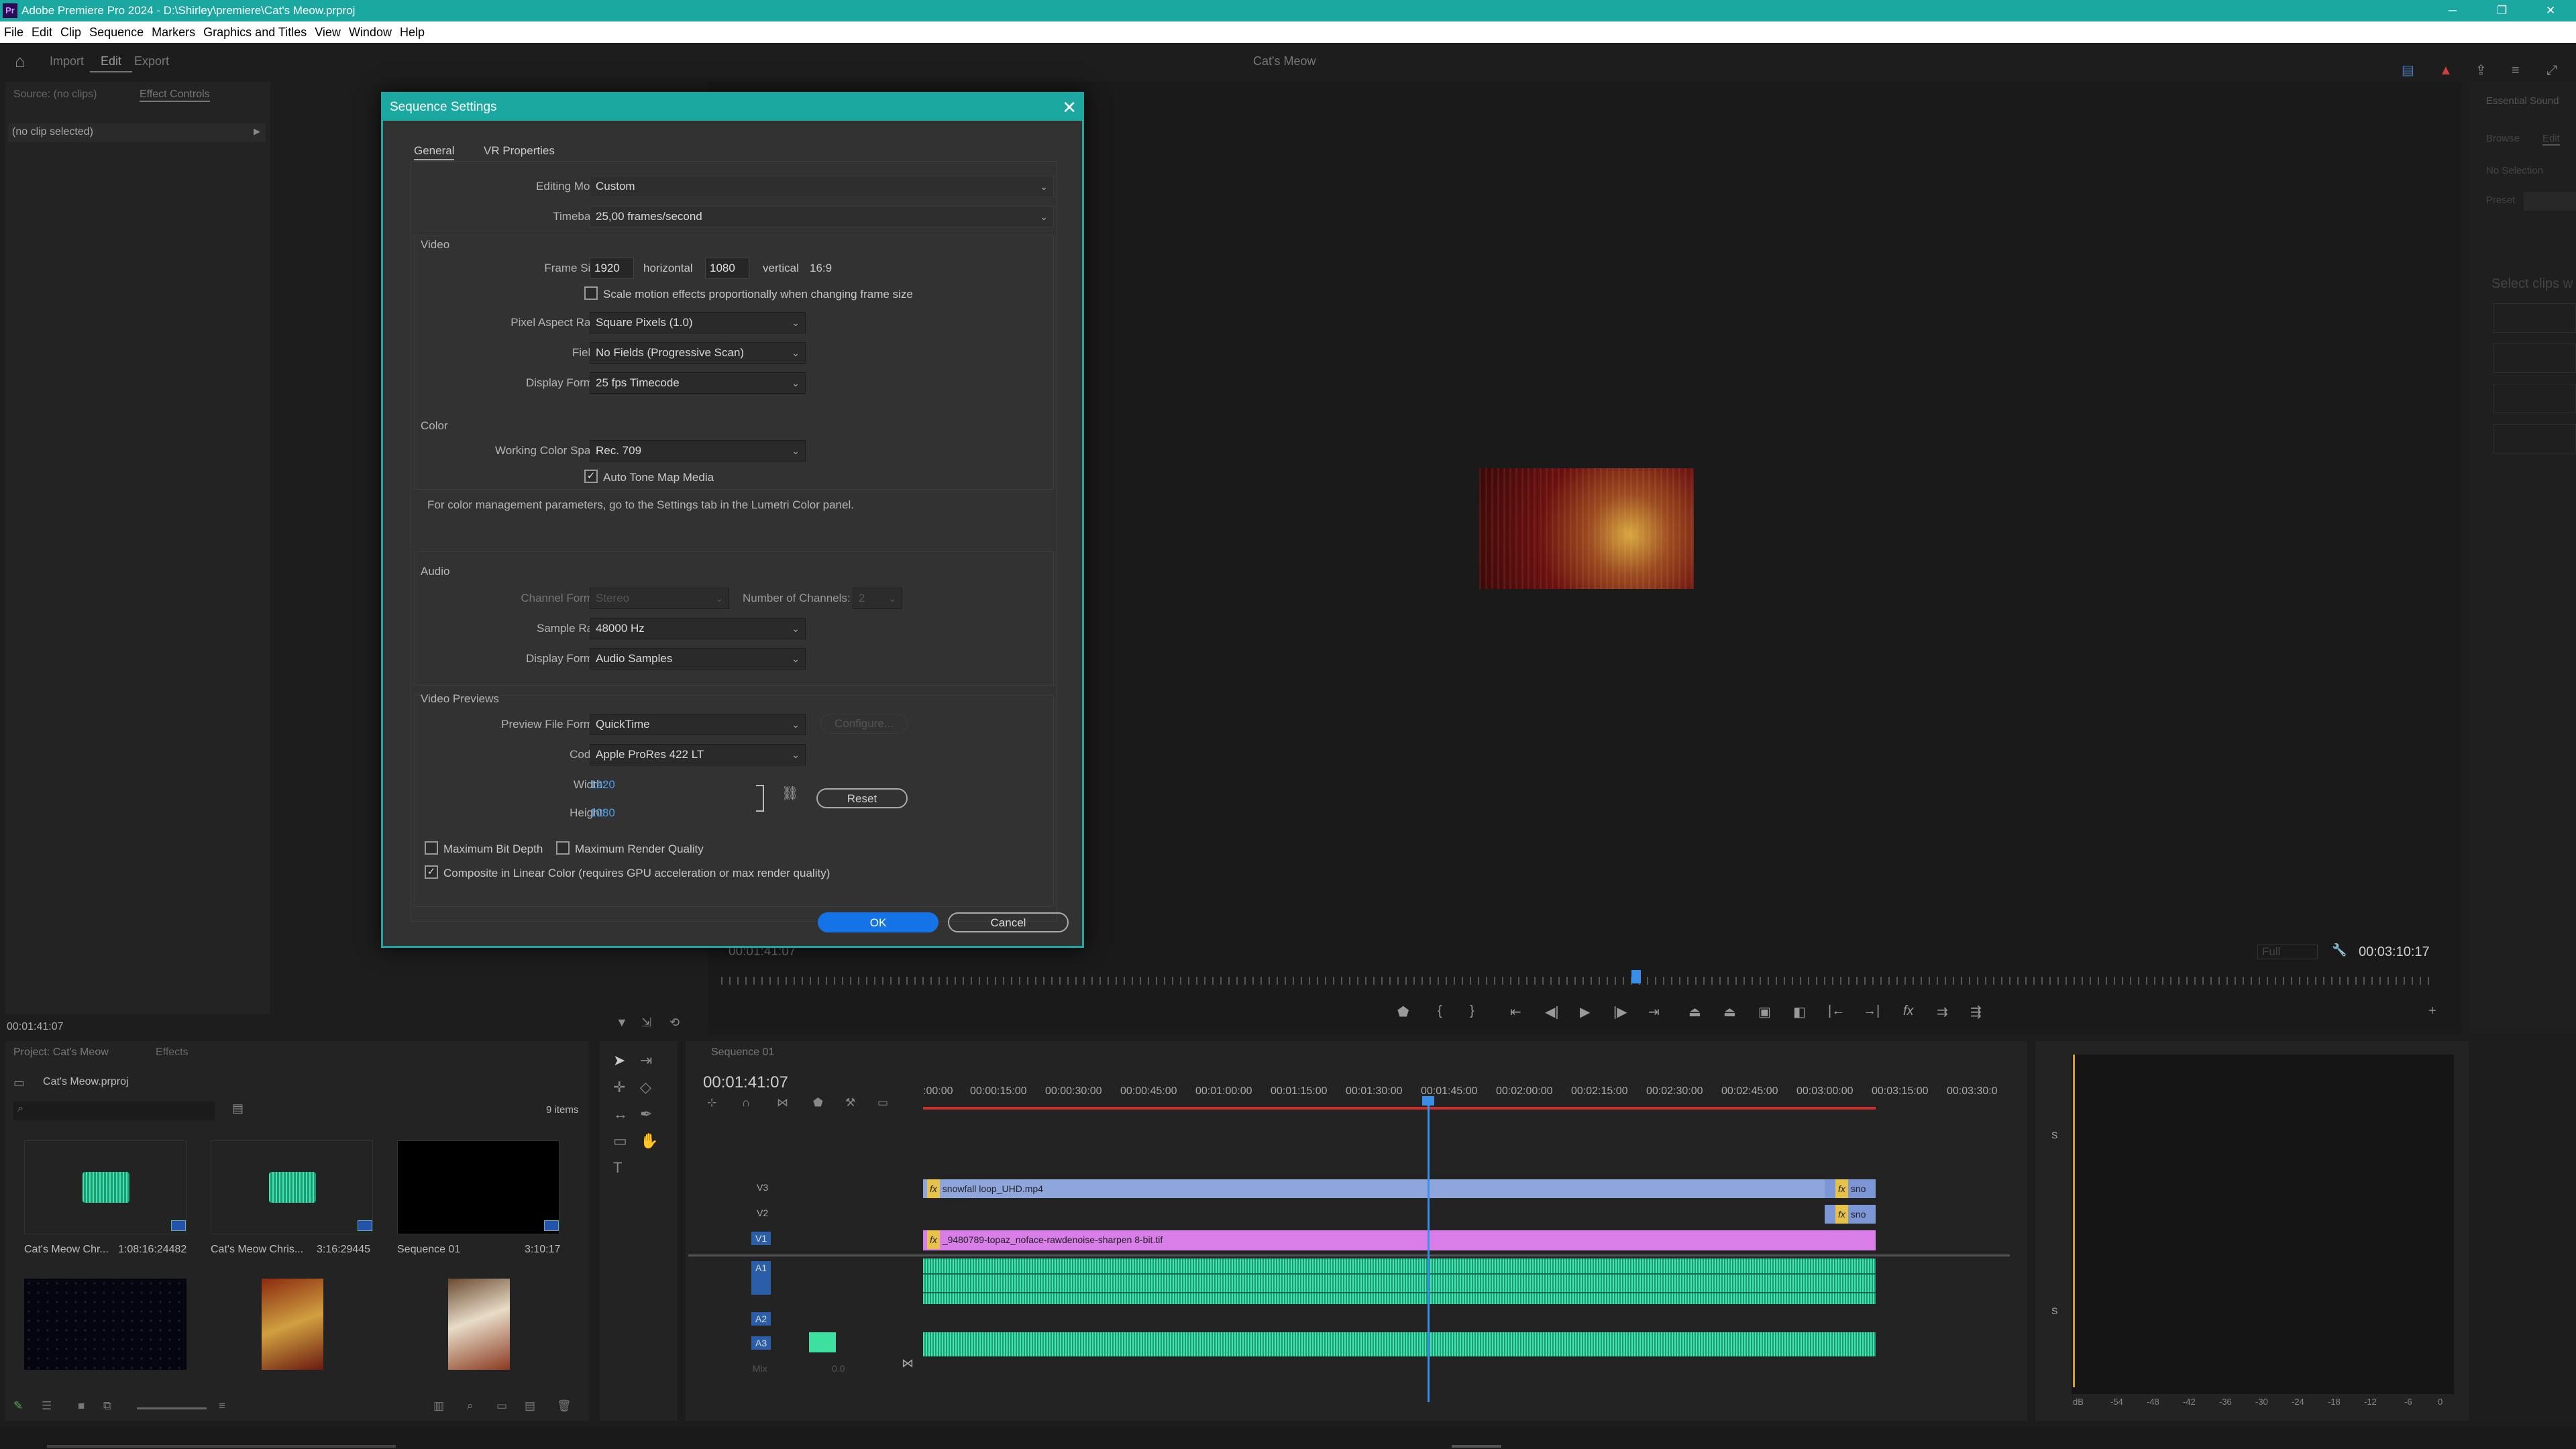 Image resolution: width=2576 pixels, height=1449 pixels. What do you see at coordinates (14, 32) in the screenshot?
I see `menu-file: File` at bounding box center [14, 32].